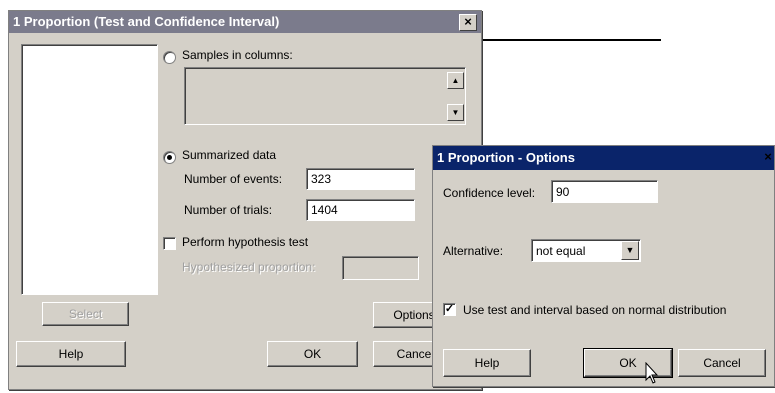 The height and width of the screenshot is (393, 775). I want to click on mouse-cursor-icon, so click(652, 373).